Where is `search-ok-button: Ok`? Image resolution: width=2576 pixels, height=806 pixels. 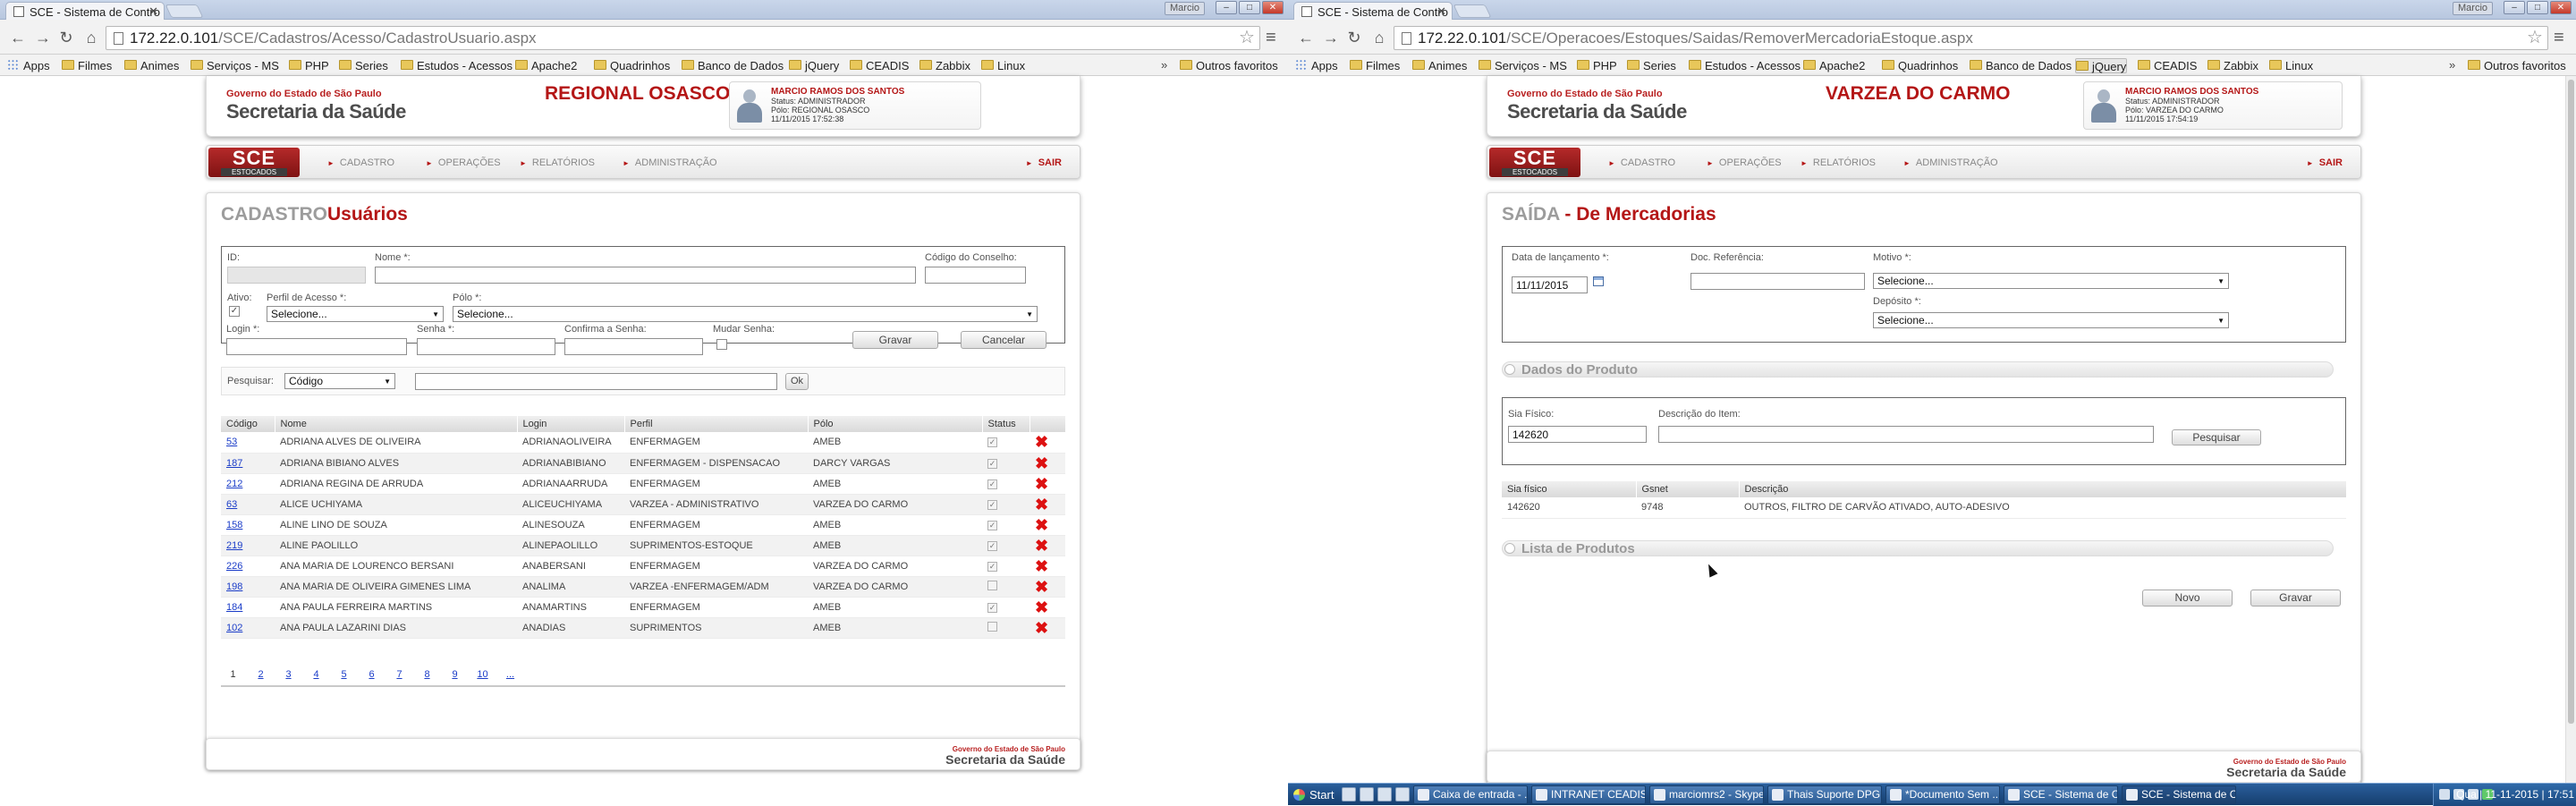 search-ok-button: Ok is located at coordinates (797, 381).